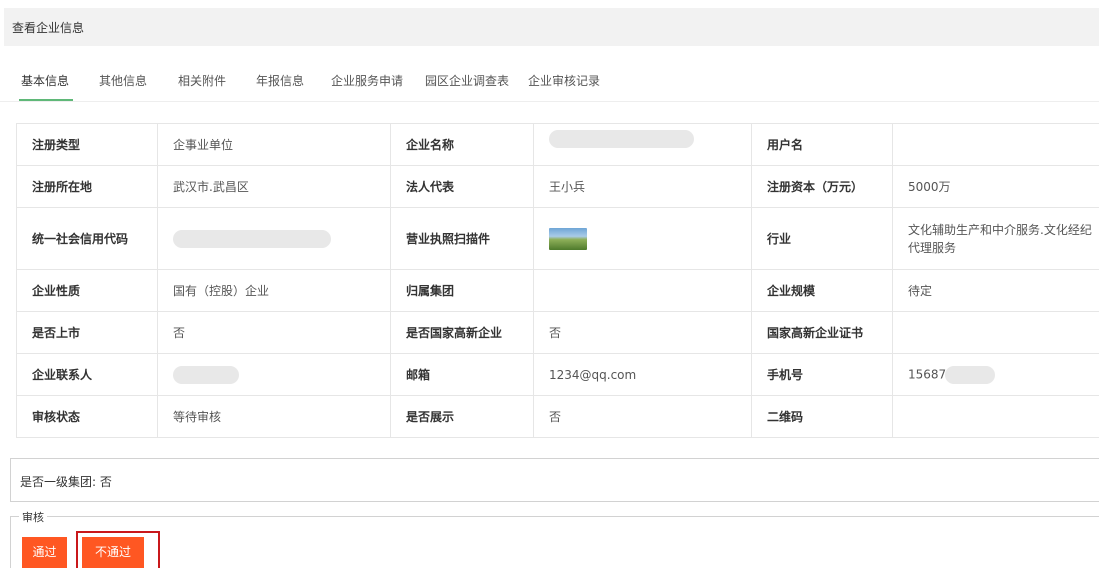 The width and height of the screenshot is (1099, 568). What do you see at coordinates (462, 374) in the screenshot?
I see `email-label: 邮箱` at bounding box center [462, 374].